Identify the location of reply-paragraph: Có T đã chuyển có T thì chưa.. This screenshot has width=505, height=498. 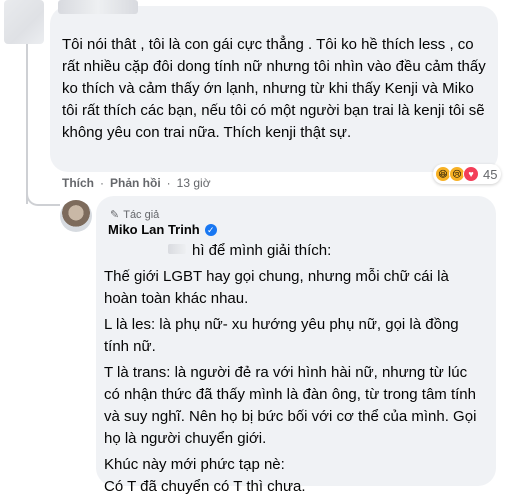
(205, 486).